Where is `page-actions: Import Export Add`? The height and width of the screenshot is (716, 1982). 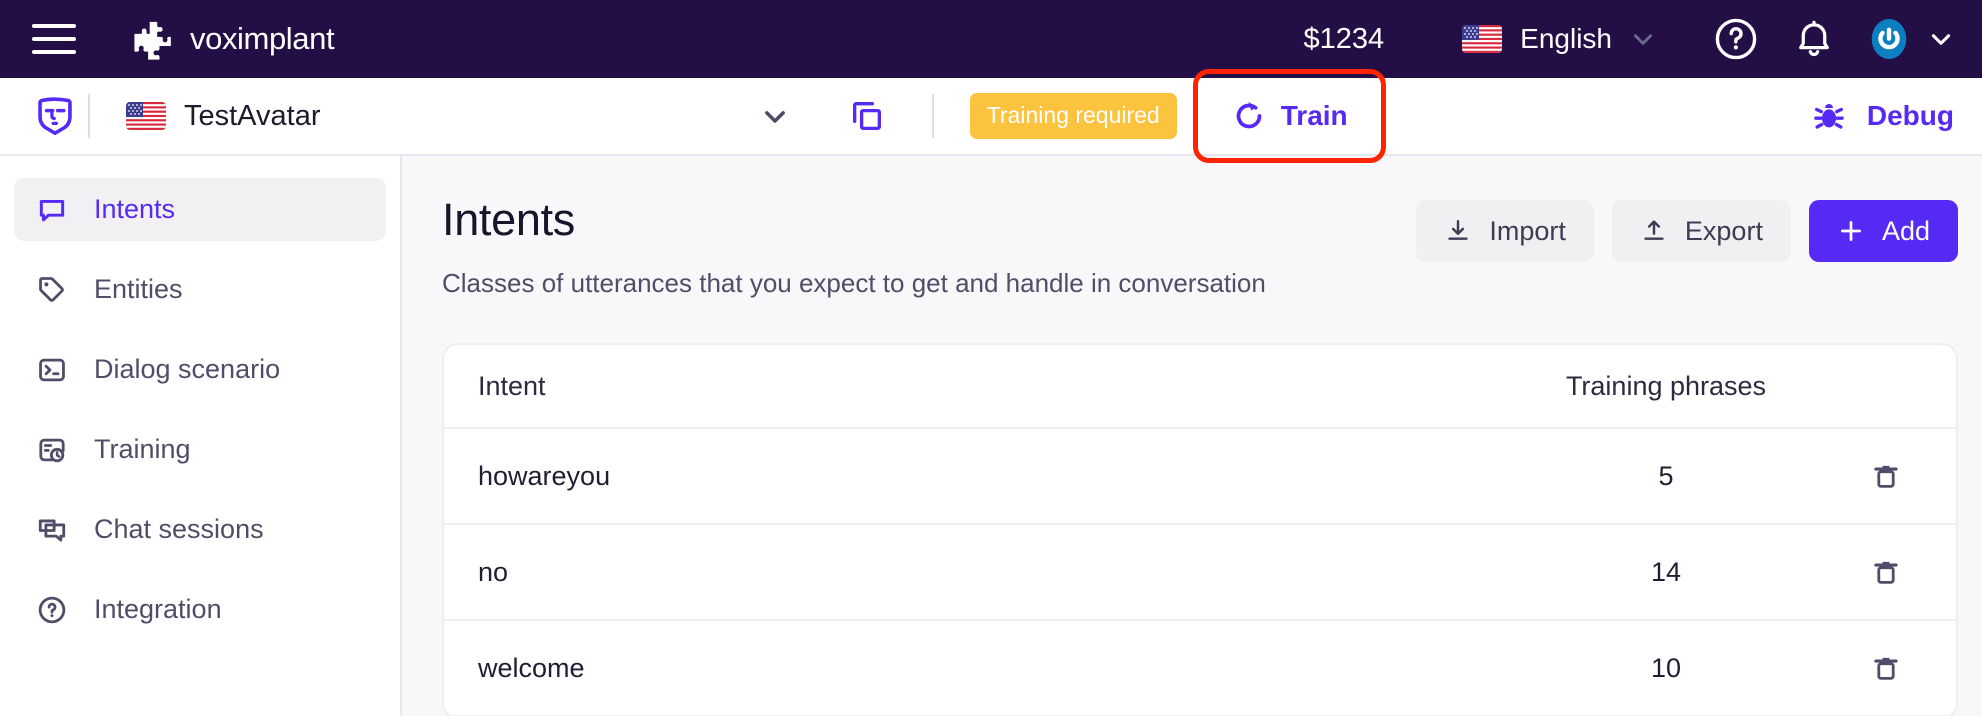
page-actions: Import Export Add is located at coordinates (1687, 228).